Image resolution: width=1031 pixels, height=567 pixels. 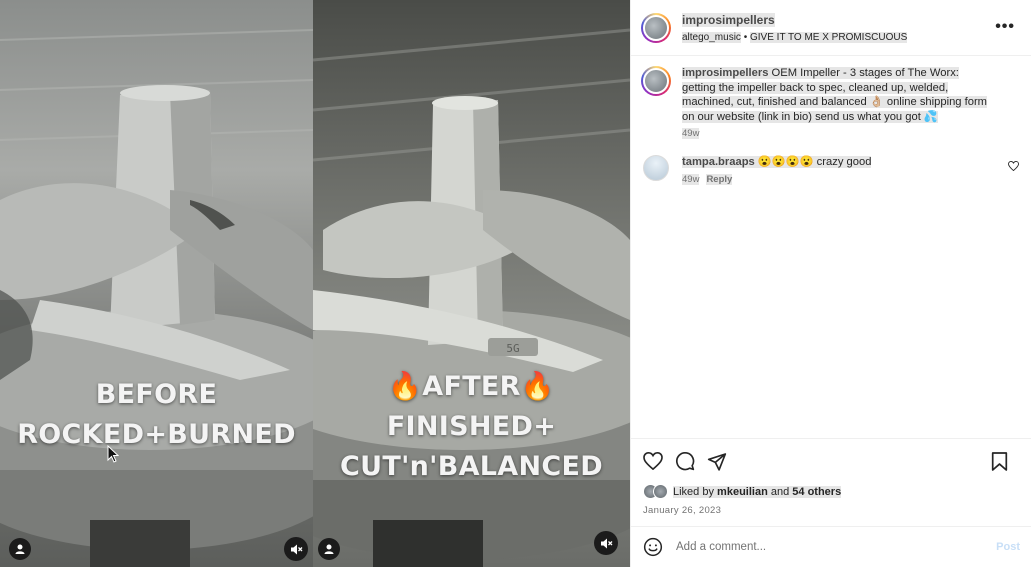 What do you see at coordinates (156, 415) in the screenshot?
I see `before-caption: BEFORE ROCKED+BURNED` at bounding box center [156, 415].